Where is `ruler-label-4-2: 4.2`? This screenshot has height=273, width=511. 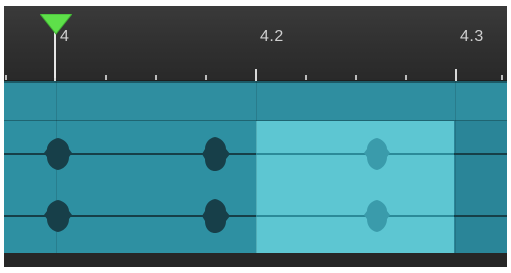
ruler-label-4-2: 4.2 is located at coordinates (272, 36).